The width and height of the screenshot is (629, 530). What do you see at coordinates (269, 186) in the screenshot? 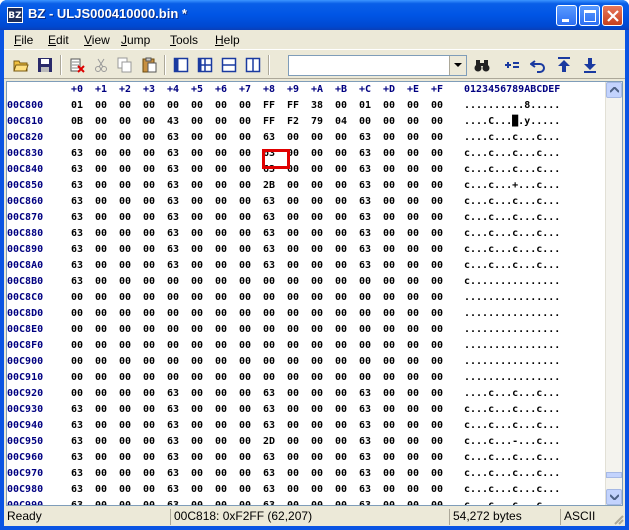
I see `hex-byte: 2B` at bounding box center [269, 186].